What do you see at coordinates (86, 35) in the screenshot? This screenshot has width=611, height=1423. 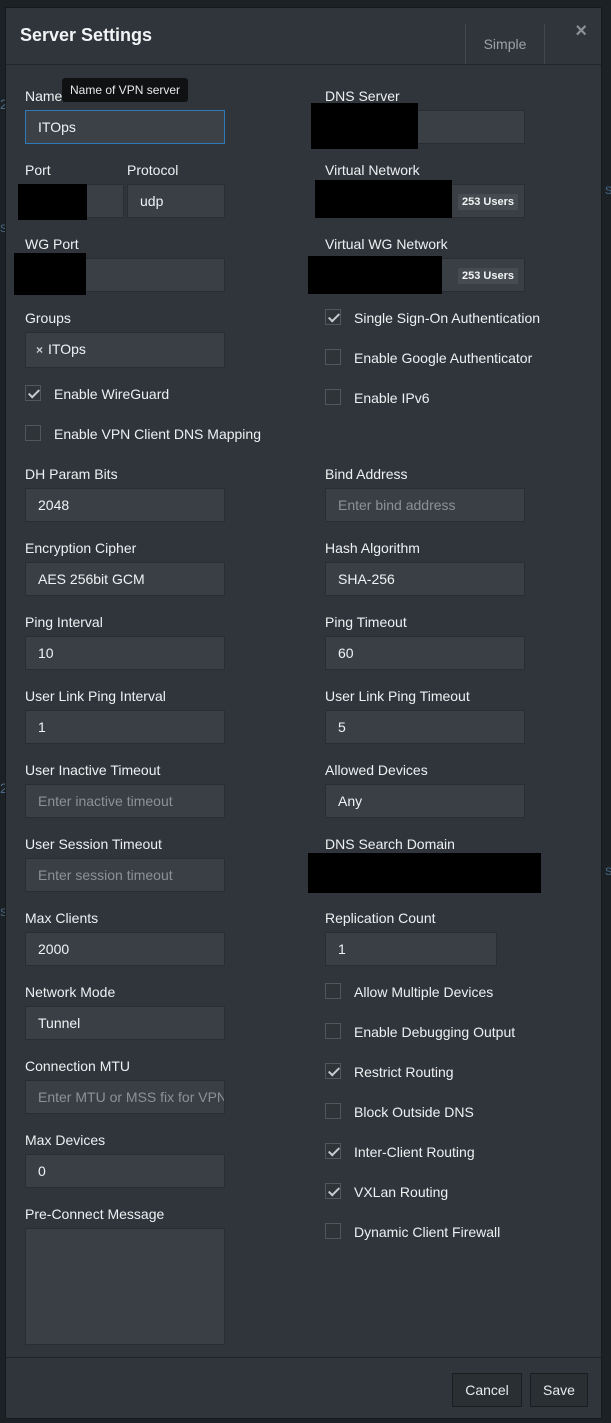 I see `modal-title: Server Settings` at bounding box center [86, 35].